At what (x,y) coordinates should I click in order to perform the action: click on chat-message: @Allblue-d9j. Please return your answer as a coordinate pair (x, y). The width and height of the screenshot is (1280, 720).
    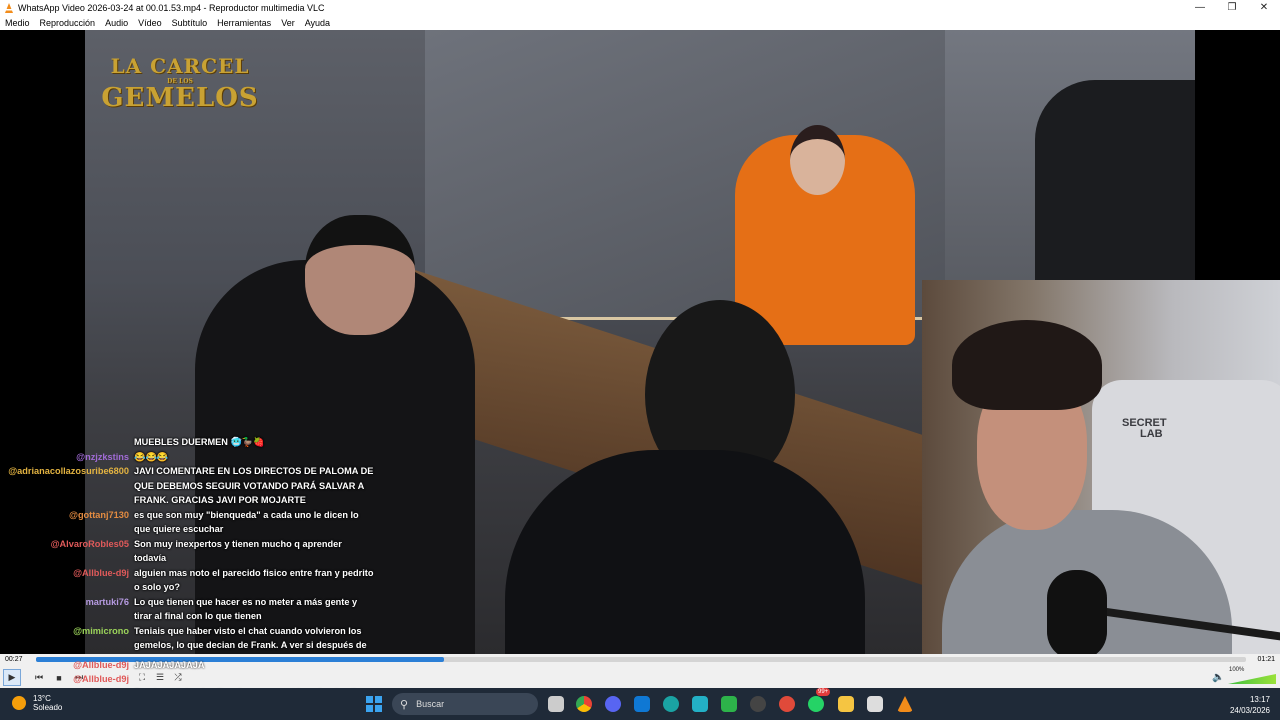
    Looking at the image, I should click on (190, 679).